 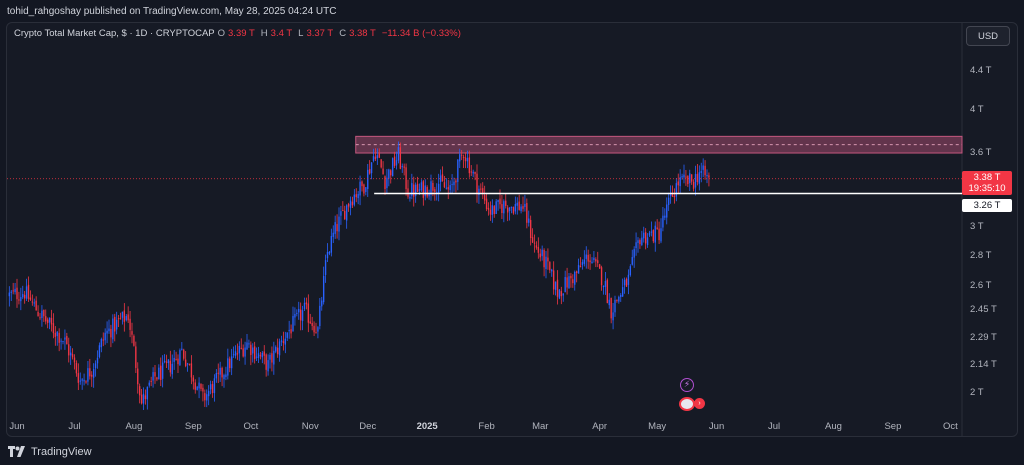 What do you see at coordinates (221, 33) in the screenshot?
I see `open-label: O` at bounding box center [221, 33].